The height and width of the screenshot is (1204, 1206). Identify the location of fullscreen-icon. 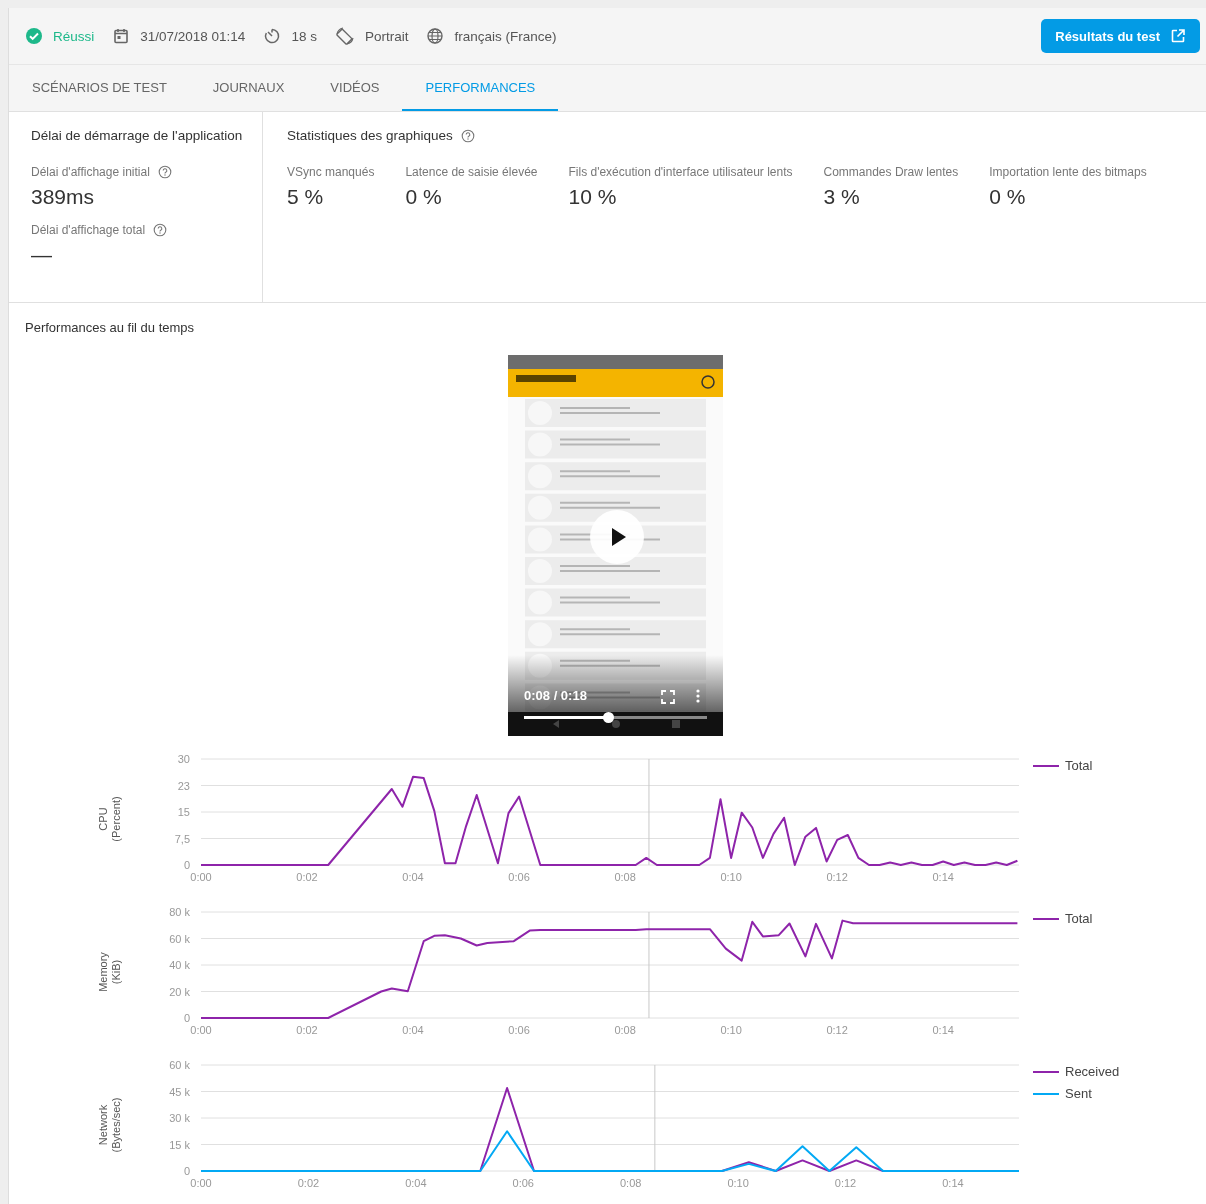
(668, 697).